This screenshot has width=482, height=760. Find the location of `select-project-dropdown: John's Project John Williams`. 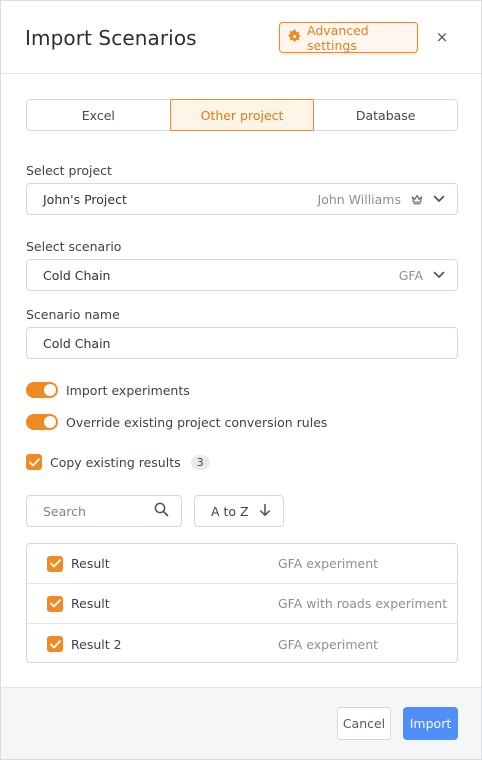

select-project-dropdown: John's Project John Williams is located at coordinates (242, 199).